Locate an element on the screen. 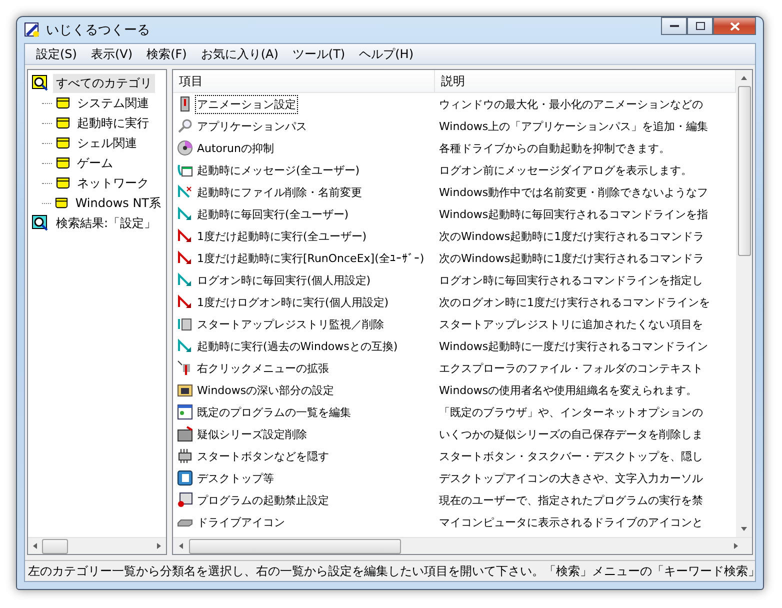 The width and height of the screenshot is (782, 608). chip-icon is located at coordinates (185, 456).